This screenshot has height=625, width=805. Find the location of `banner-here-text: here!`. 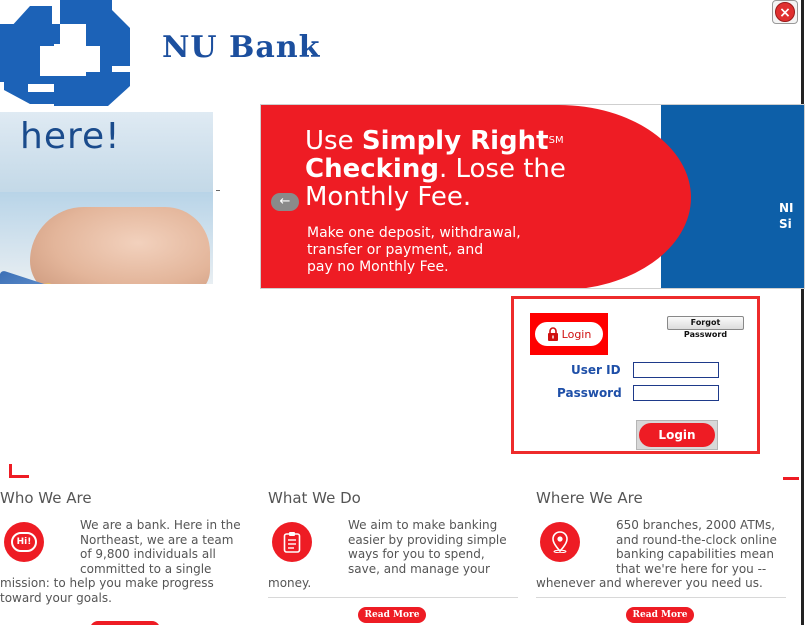

banner-here-text: here! is located at coordinates (70, 136).